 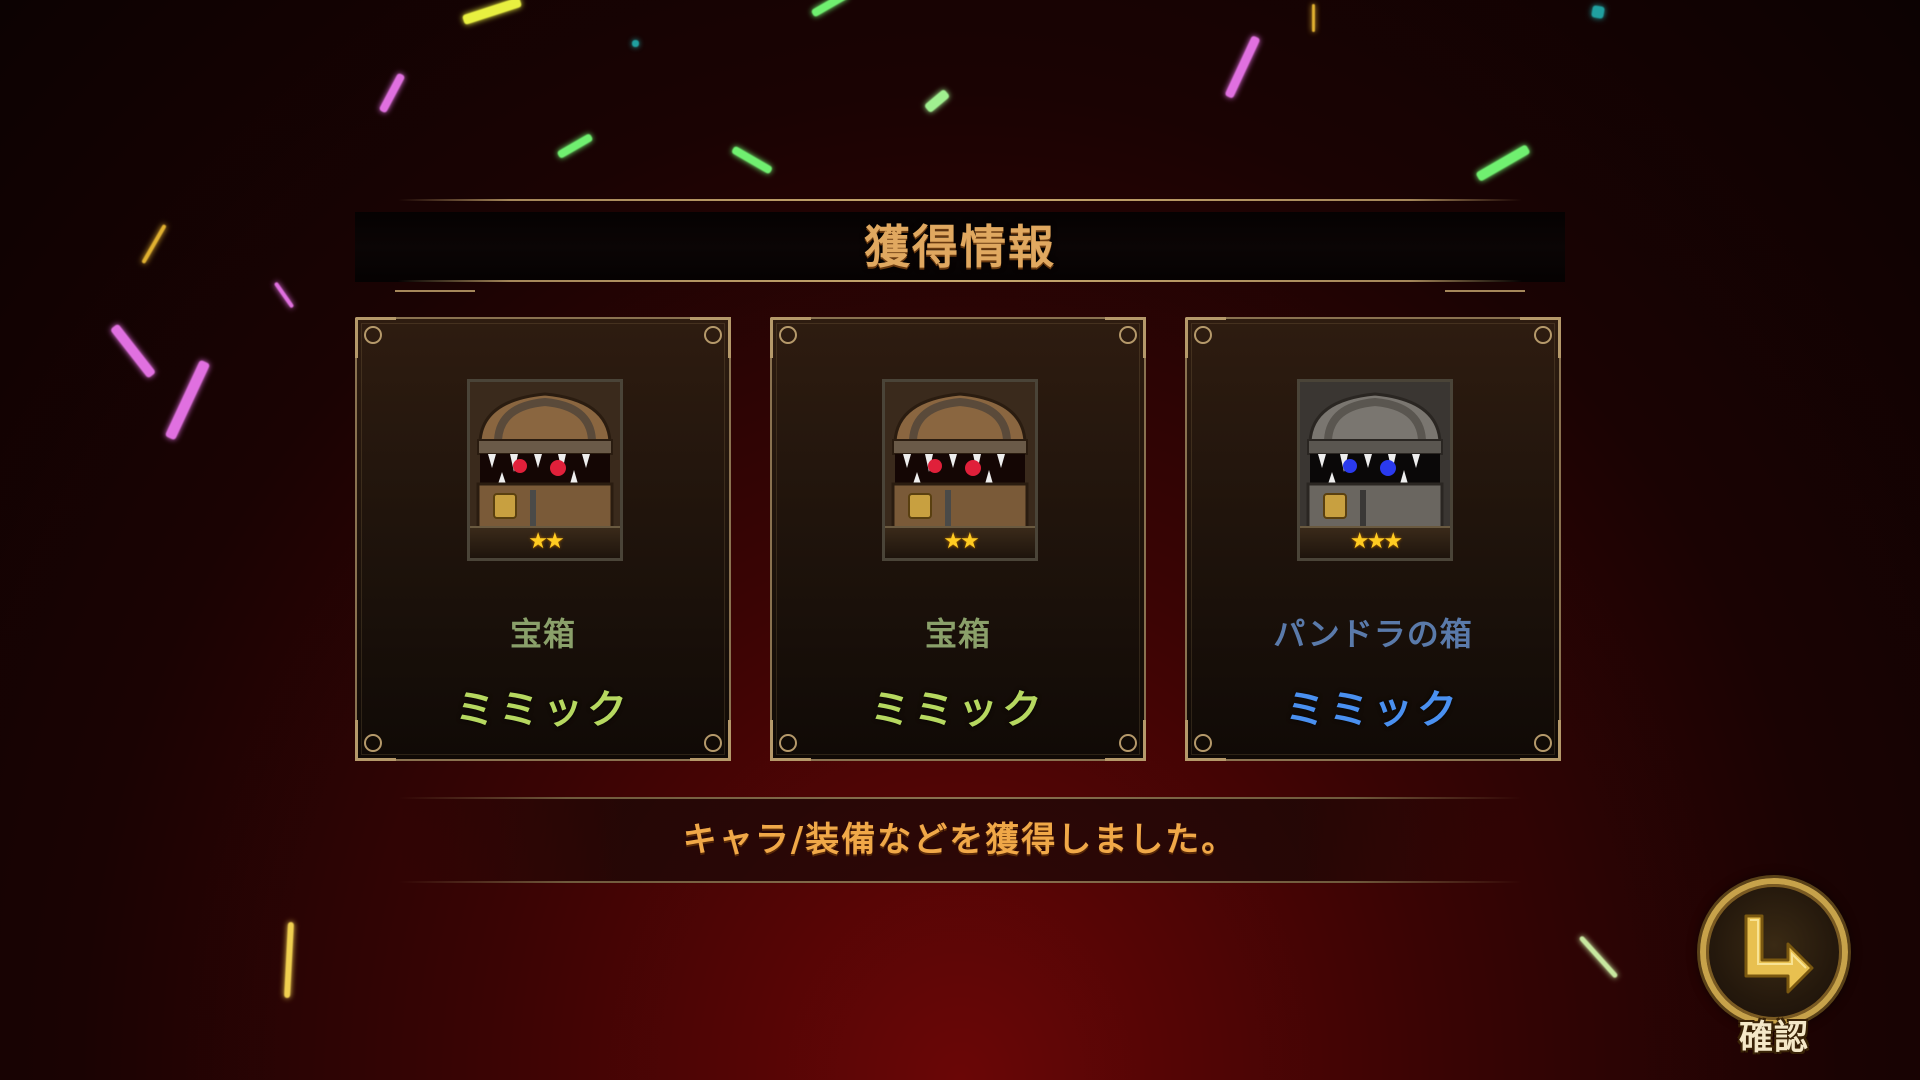 I want to click on confirm-button-label: 確認, so click(x=1774, y=1034).